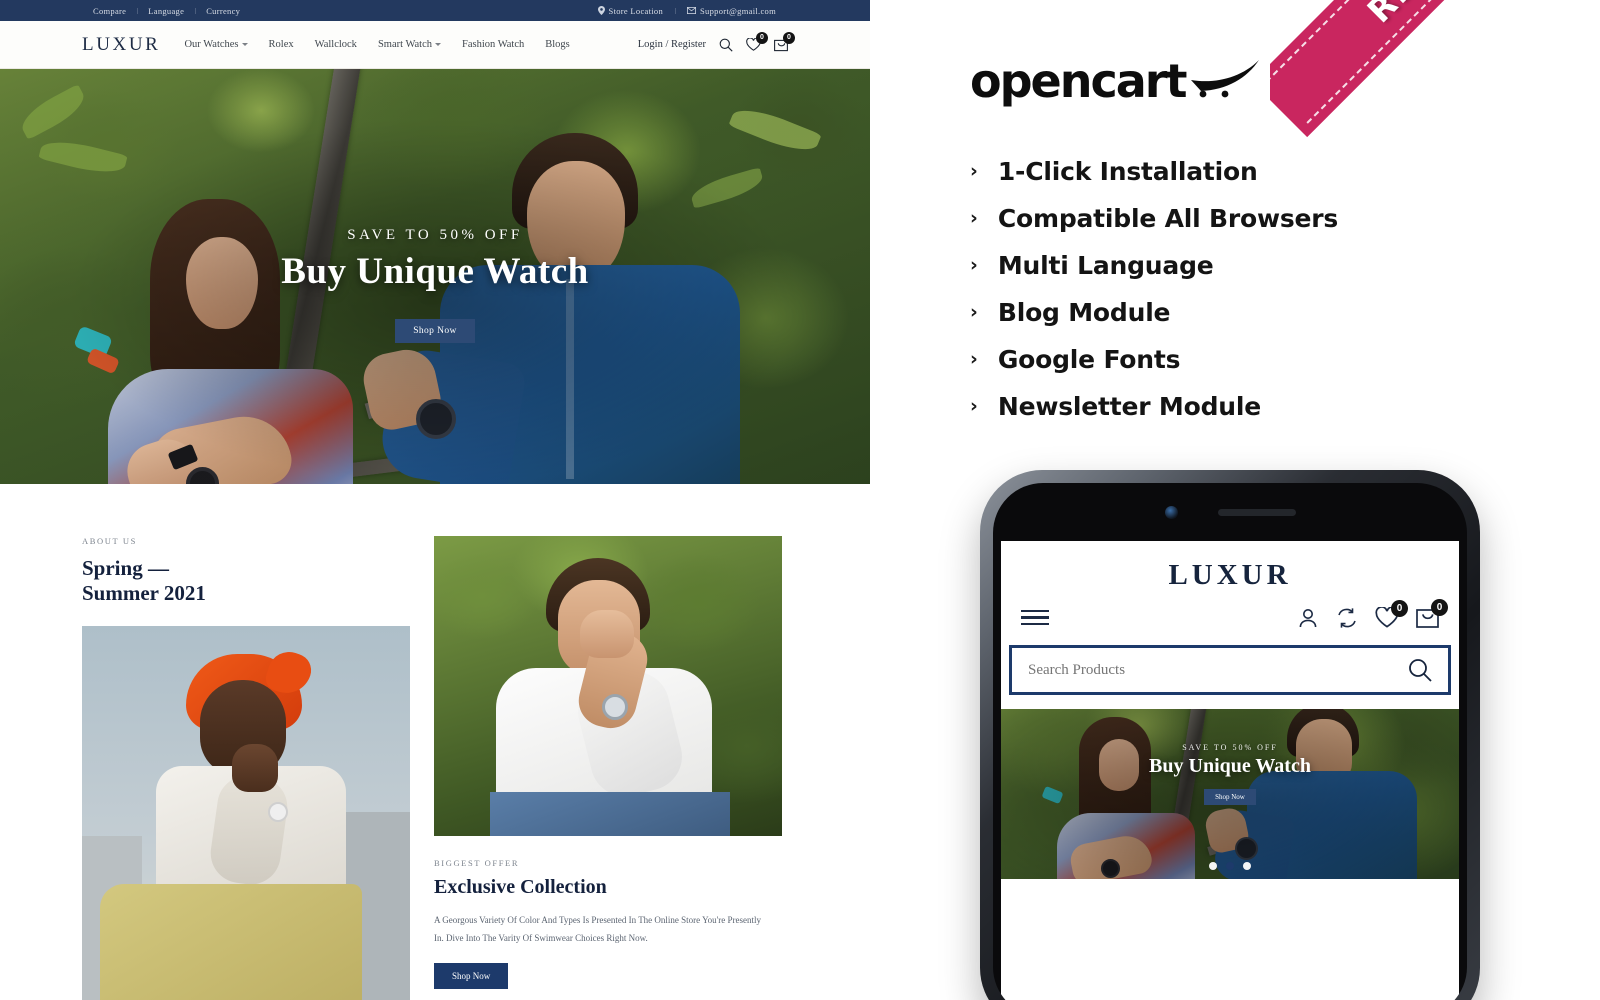 This screenshot has height=1000, width=1600. I want to click on topbar-link-compare: Compare, so click(109, 11).